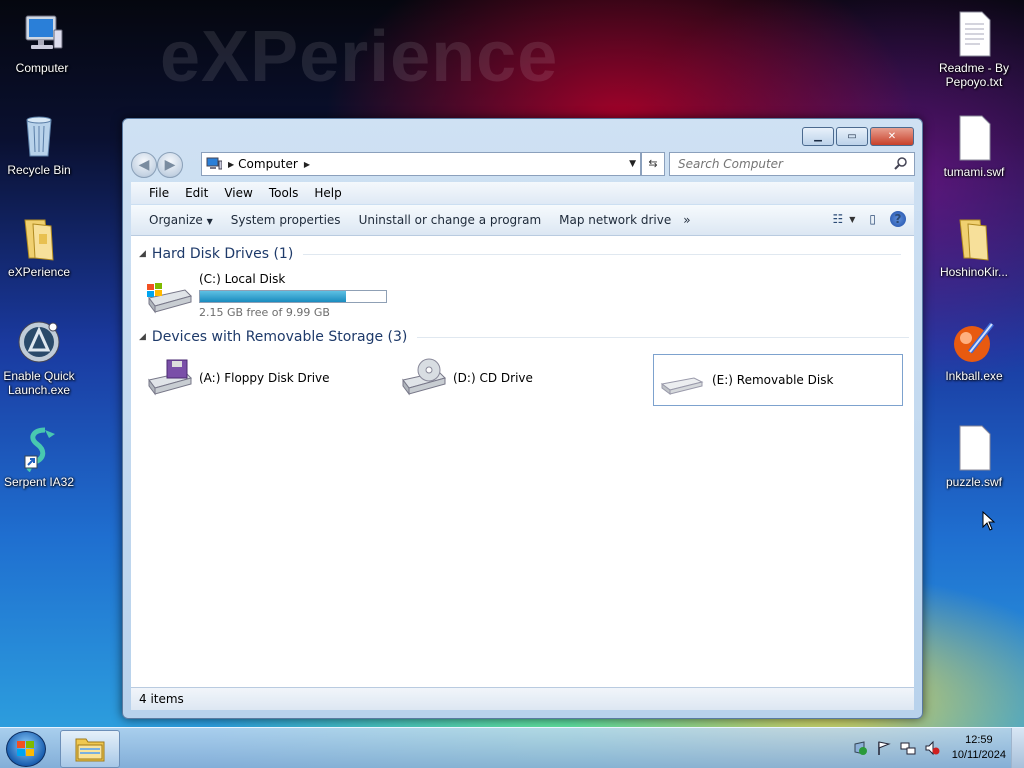 Image resolution: width=1024 pixels, height=768 pixels. Describe the element at coordinates (884, 748) in the screenshot. I see `flag-icon` at that location.